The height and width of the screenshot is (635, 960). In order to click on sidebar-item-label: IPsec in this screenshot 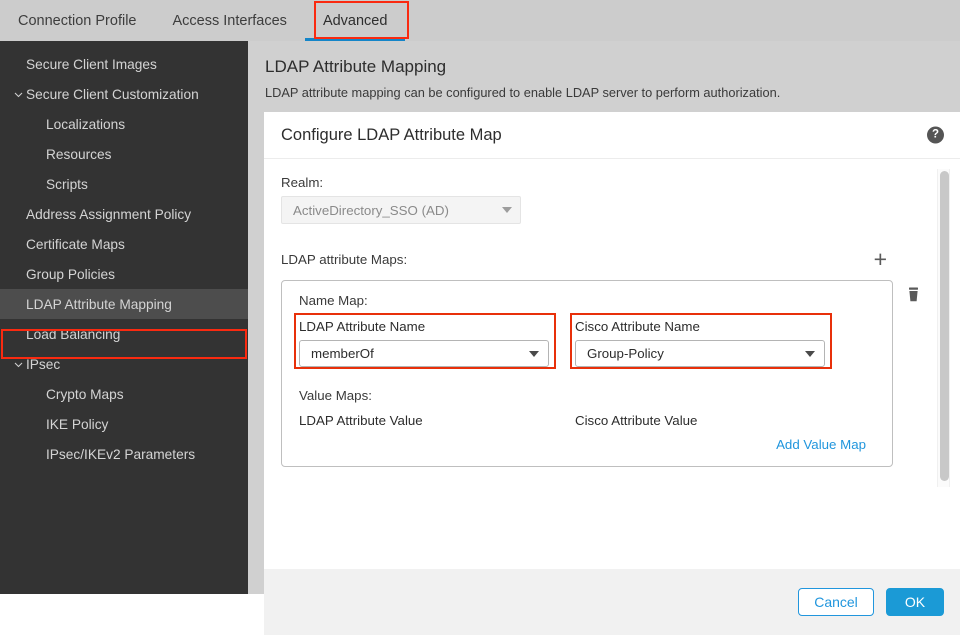, I will do `click(43, 364)`.